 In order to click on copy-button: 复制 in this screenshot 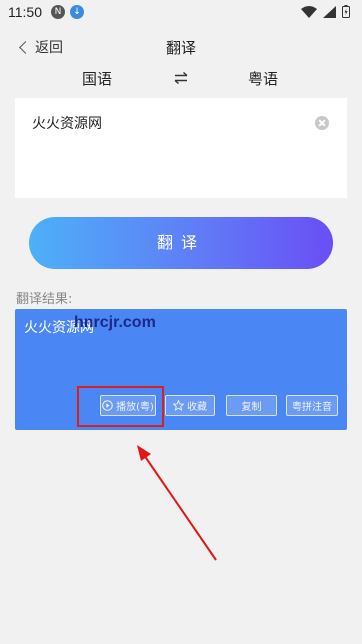, I will do `click(251, 405)`.